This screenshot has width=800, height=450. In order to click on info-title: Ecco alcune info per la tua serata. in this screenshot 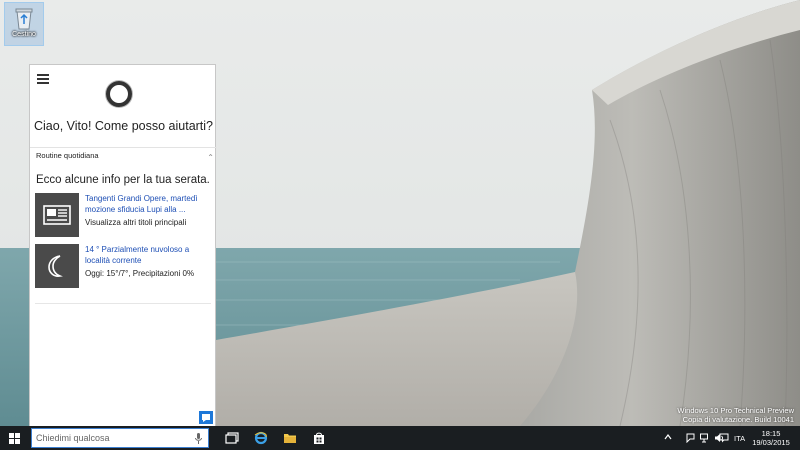, I will do `click(123, 180)`.